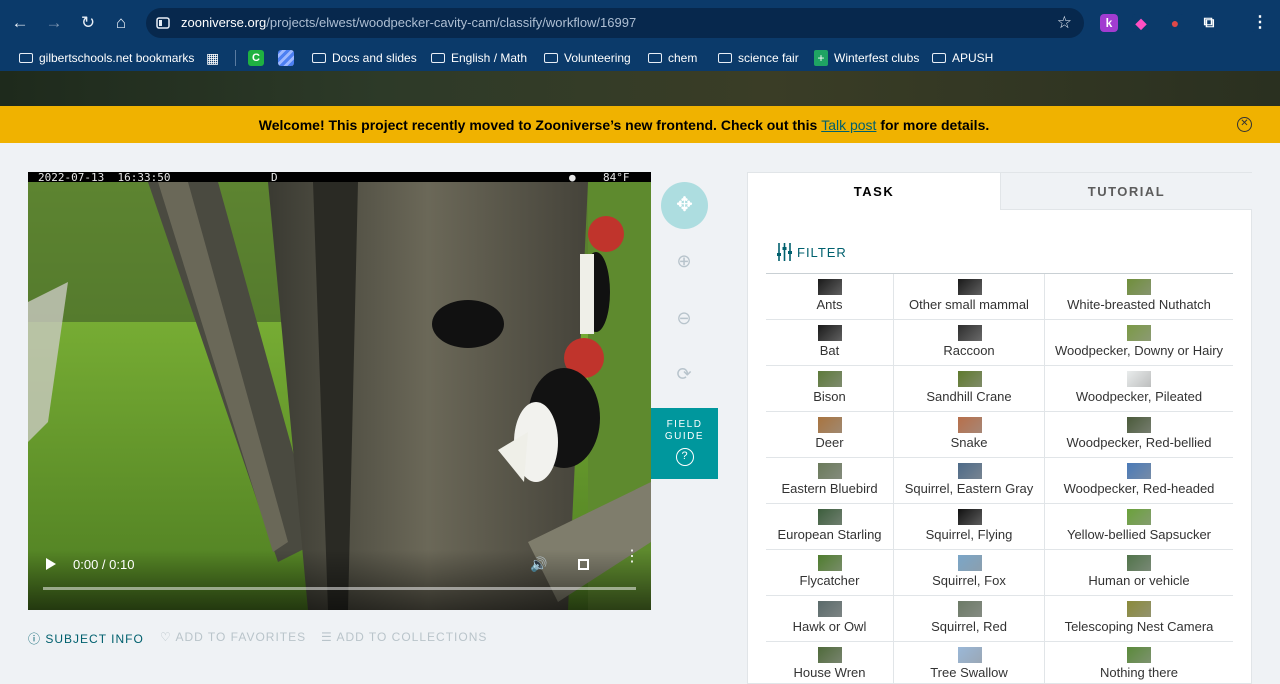 The image size is (1280, 684). What do you see at coordinates (163, 23) in the screenshot?
I see `site-info-icon` at bounding box center [163, 23].